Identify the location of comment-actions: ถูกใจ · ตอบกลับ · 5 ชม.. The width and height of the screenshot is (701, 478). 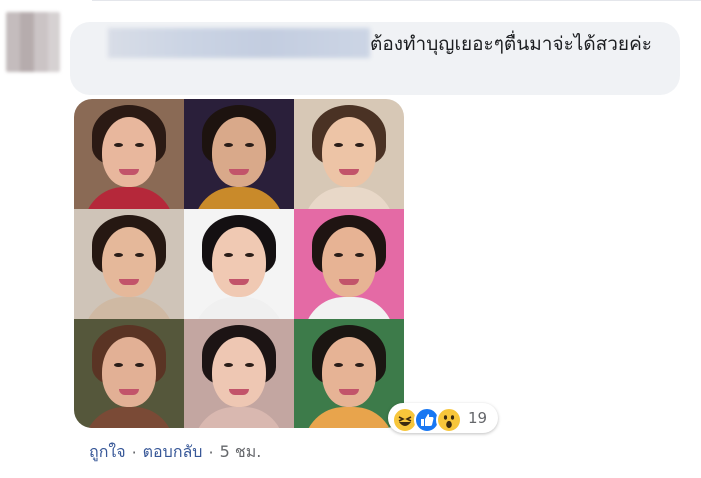
(175, 452).